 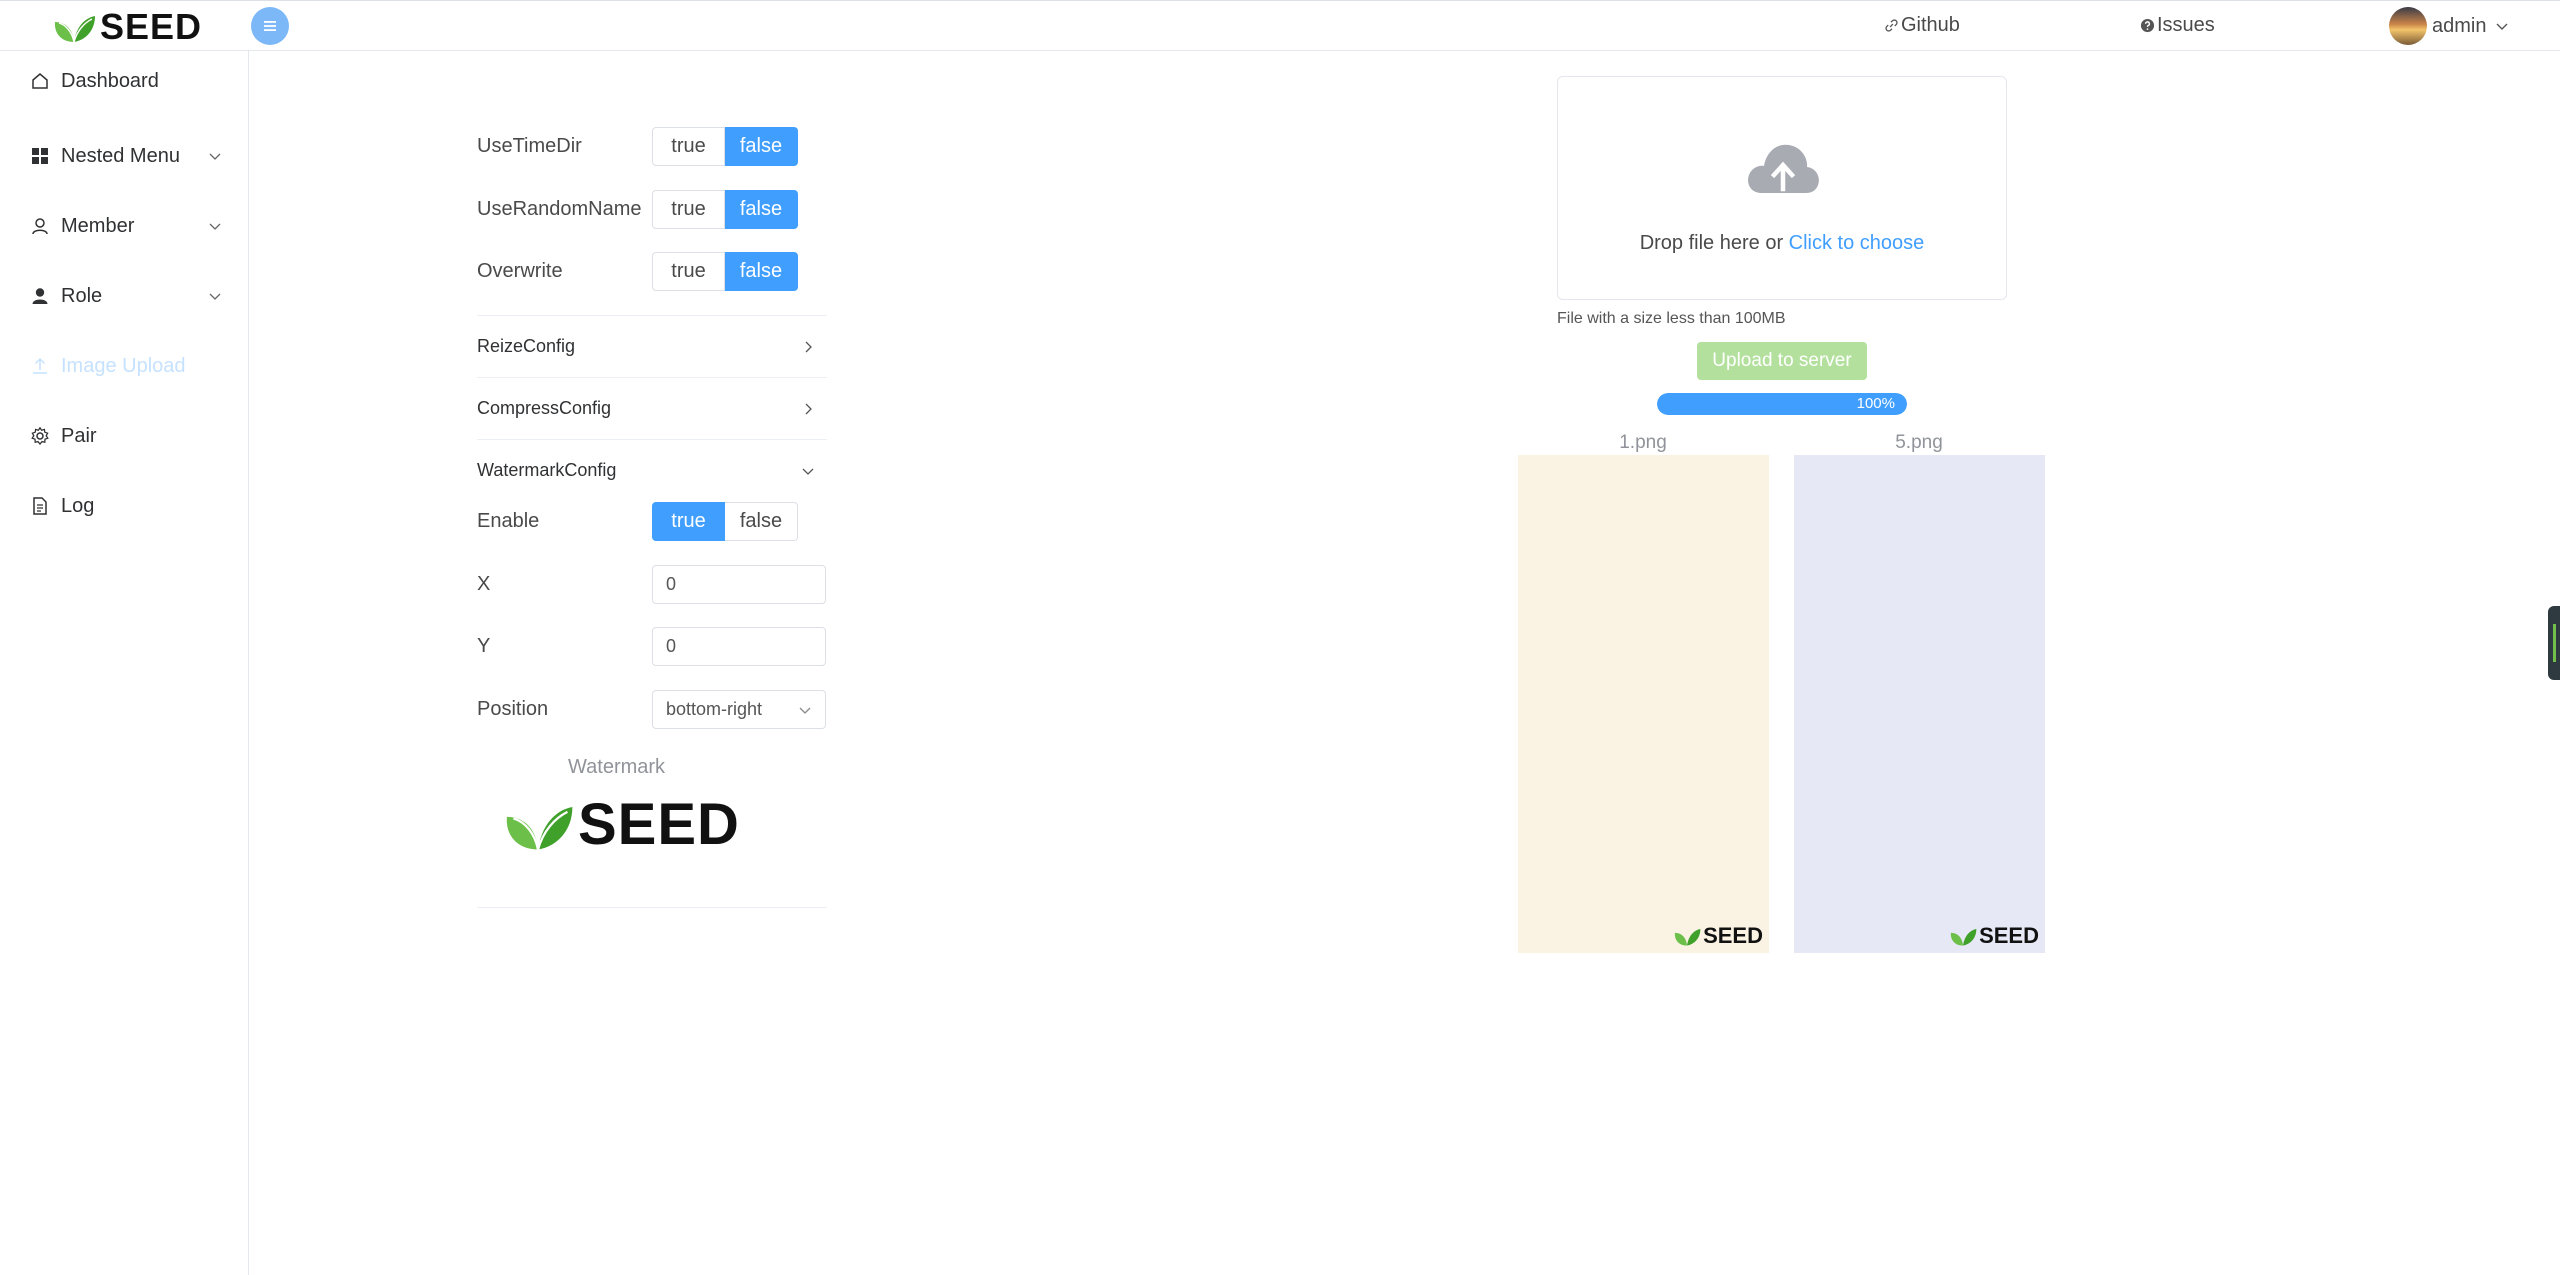 I want to click on sidebar-item-member: Member, so click(x=124, y=226).